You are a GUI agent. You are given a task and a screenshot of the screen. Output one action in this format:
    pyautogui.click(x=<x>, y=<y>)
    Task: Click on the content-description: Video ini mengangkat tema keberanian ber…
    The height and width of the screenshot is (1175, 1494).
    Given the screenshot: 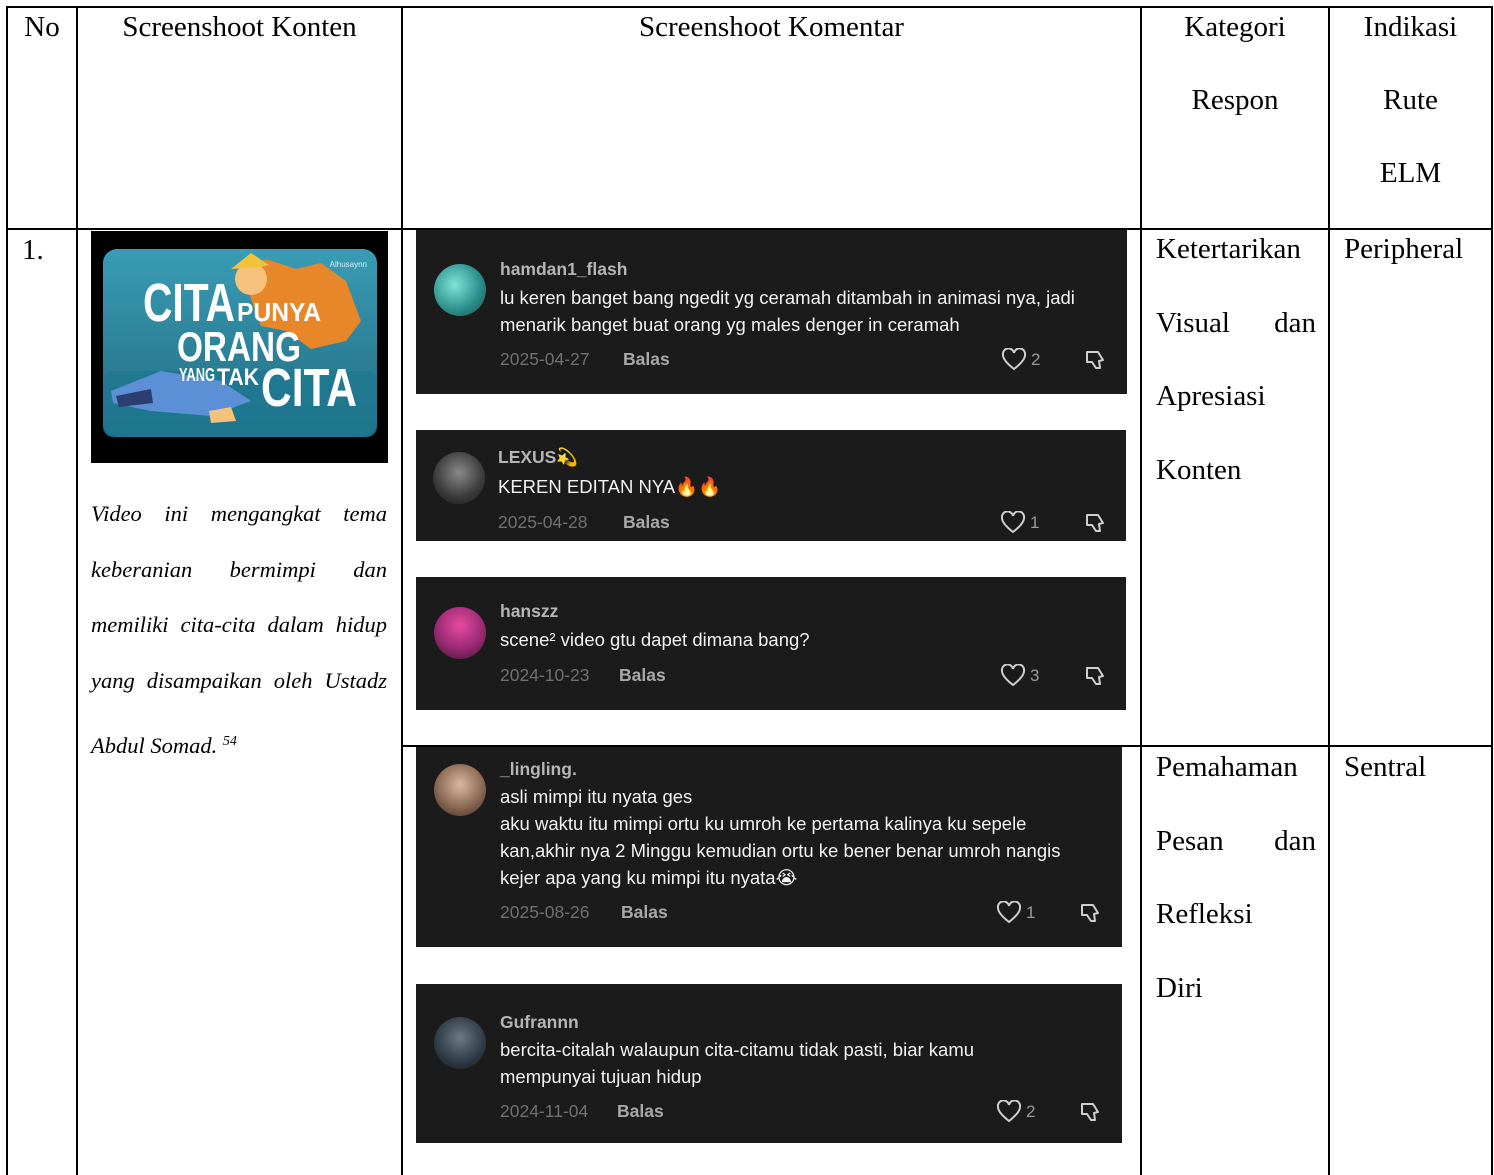 What is the action you would take?
    pyautogui.click(x=239, y=597)
    